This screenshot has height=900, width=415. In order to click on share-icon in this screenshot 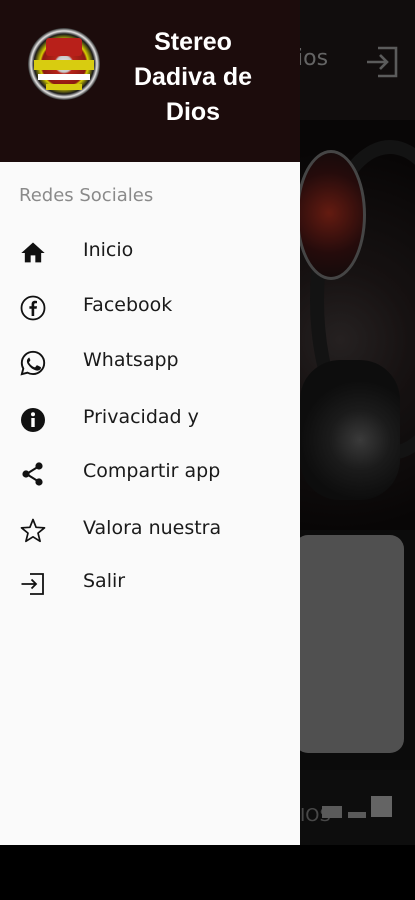, I will do `click(33, 474)`.